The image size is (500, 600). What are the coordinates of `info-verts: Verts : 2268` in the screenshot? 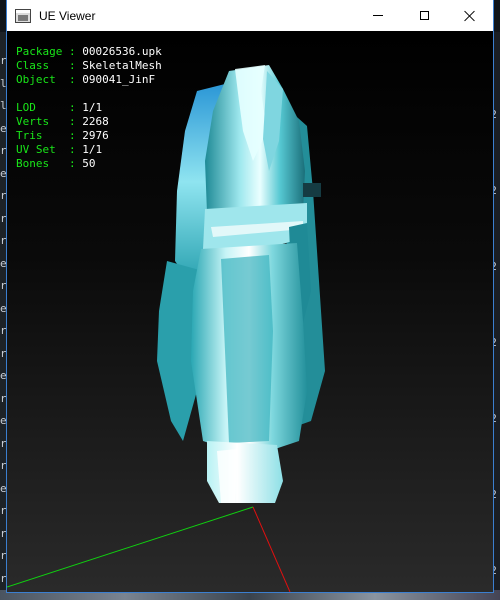 It's located at (62, 121).